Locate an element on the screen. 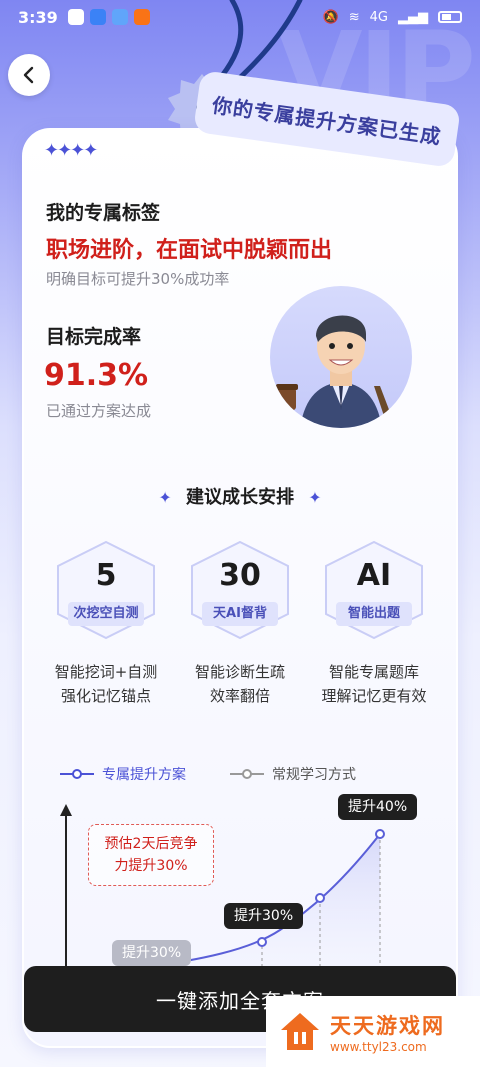 This screenshot has height=1067, width=480. chevron-left-icon is located at coordinates (28, 75).